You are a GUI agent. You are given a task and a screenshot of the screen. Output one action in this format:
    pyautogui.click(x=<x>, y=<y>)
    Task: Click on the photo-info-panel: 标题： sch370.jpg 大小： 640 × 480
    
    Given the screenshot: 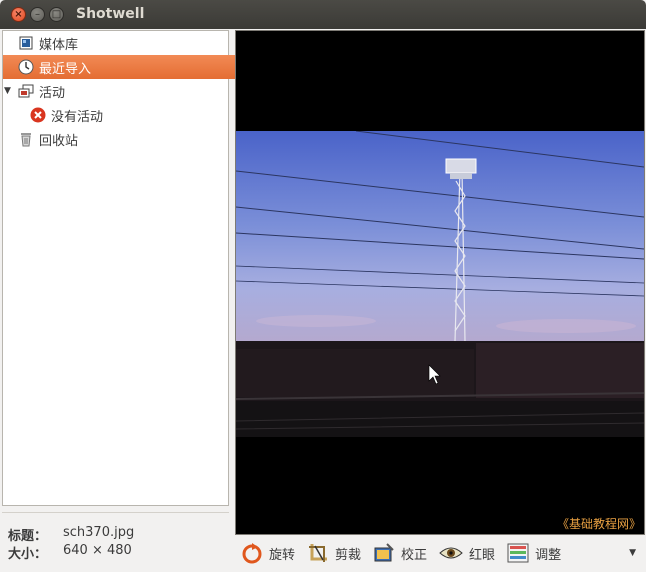 What is the action you would take?
    pyautogui.click(x=115, y=540)
    